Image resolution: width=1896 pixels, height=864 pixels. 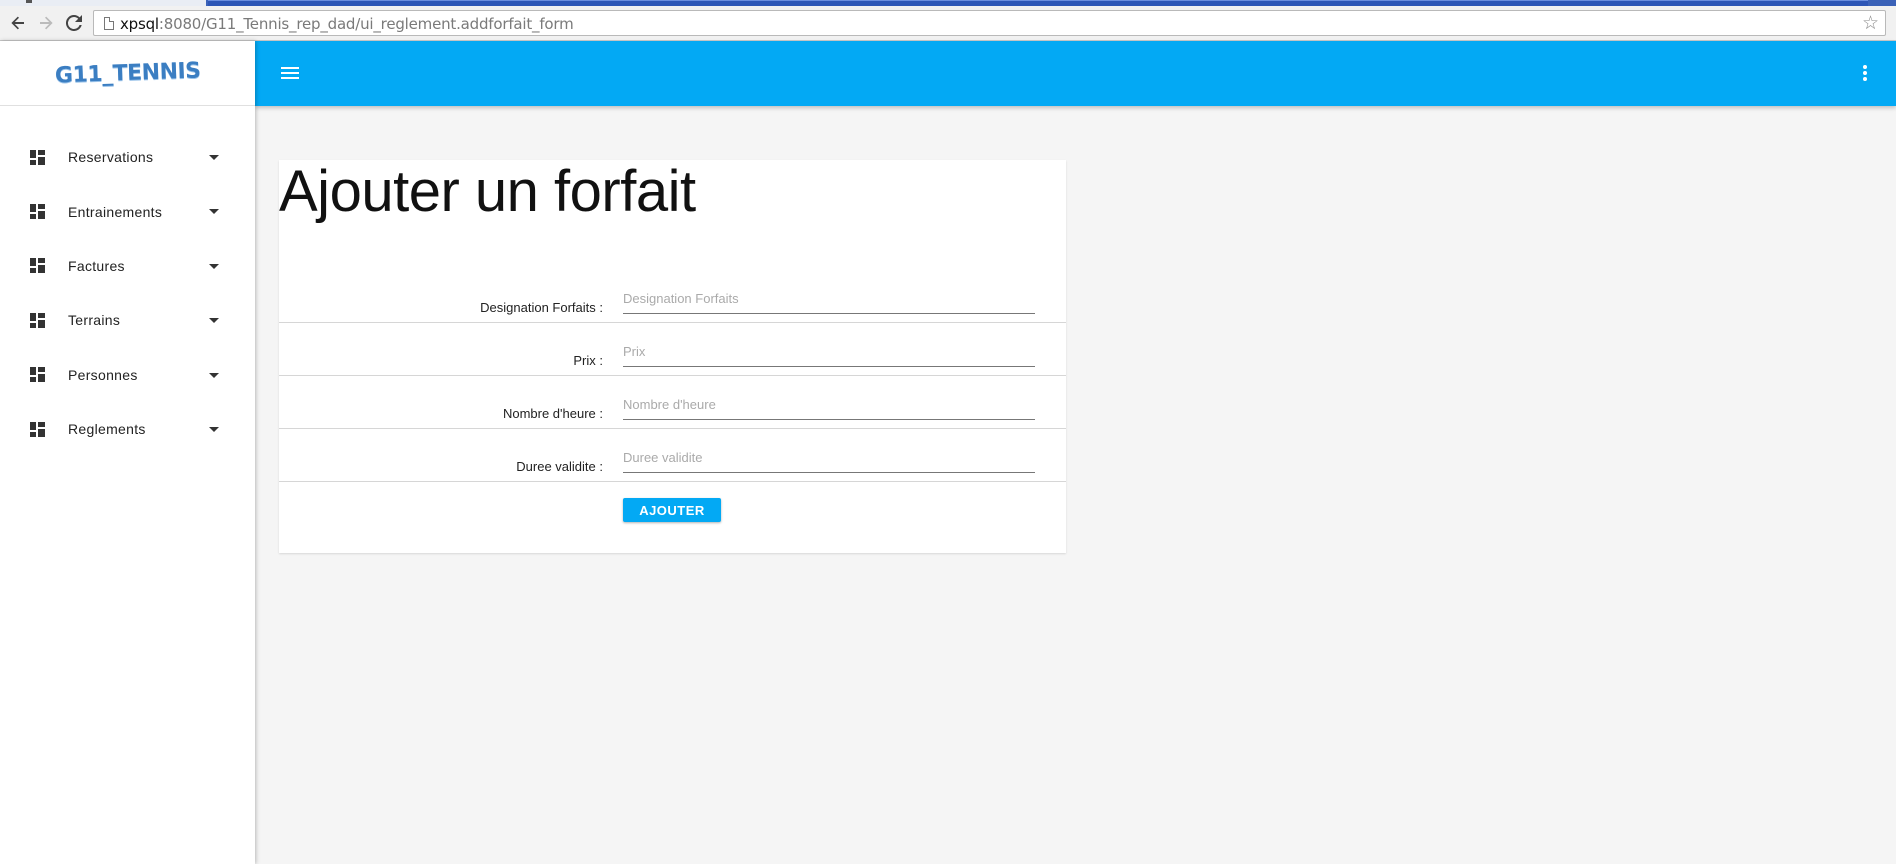 What do you see at coordinates (109, 23) in the screenshot?
I see `page-icon` at bounding box center [109, 23].